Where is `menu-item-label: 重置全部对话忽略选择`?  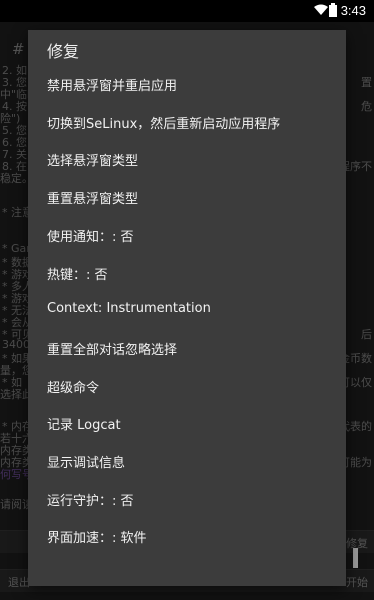 menu-item-label: 重置全部对话忽略选择 is located at coordinates (112, 350).